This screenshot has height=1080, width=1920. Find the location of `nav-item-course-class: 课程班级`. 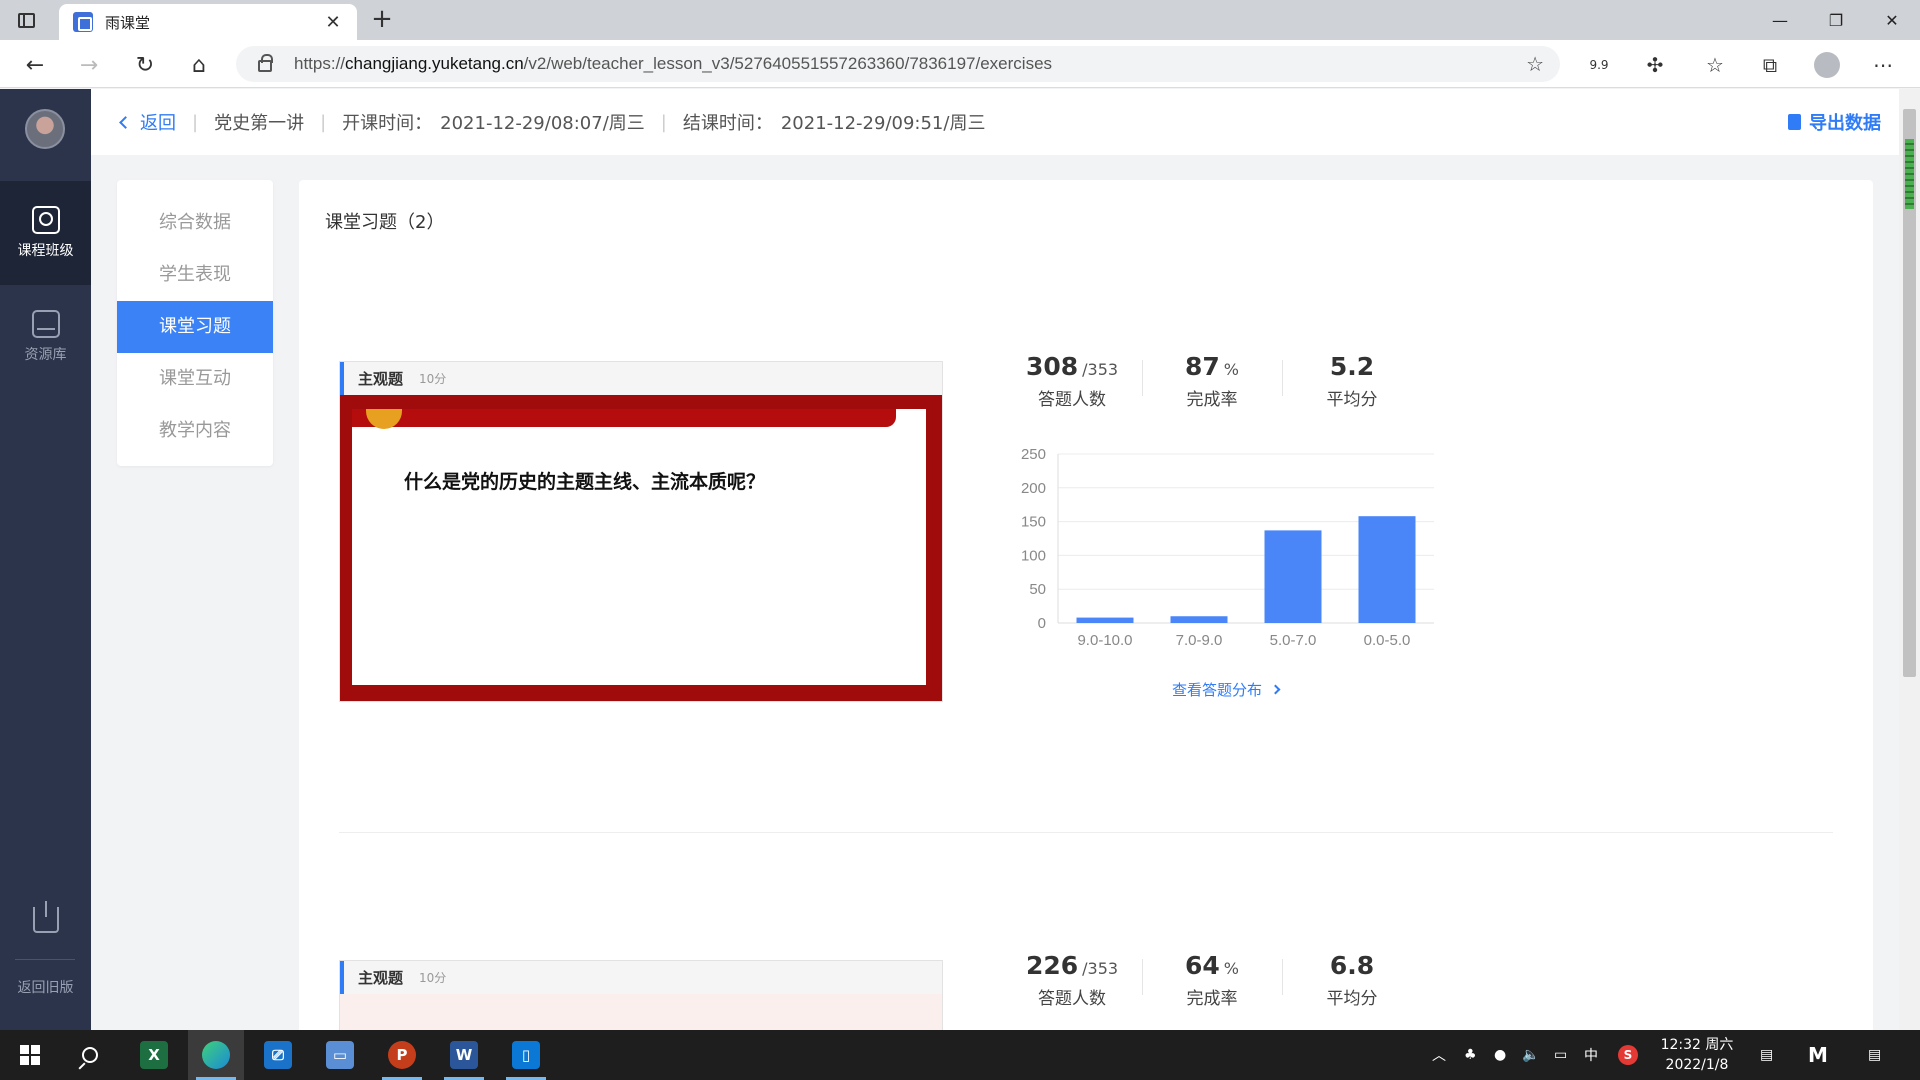

nav-item-course-class: 课程班级 is located at coordinates (45, 233).